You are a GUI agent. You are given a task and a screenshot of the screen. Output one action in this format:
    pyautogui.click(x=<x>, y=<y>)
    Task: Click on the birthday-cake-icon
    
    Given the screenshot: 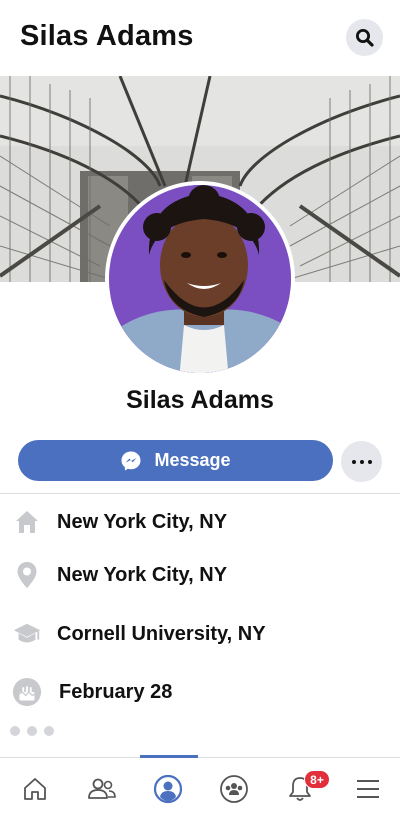 What is the action you would take?
    pyautogui.click(x=27, y=692)
    